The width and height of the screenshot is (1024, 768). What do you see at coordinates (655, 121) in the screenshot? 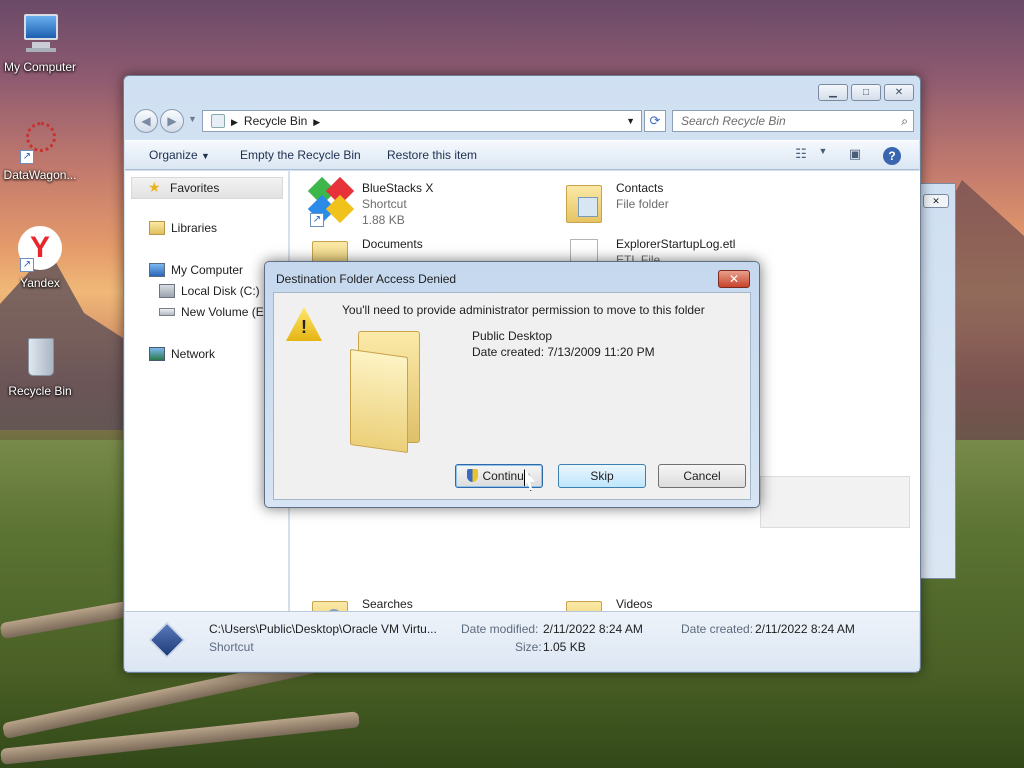
I see `refresh-button: ⟳` at bounding box center [655, 121].